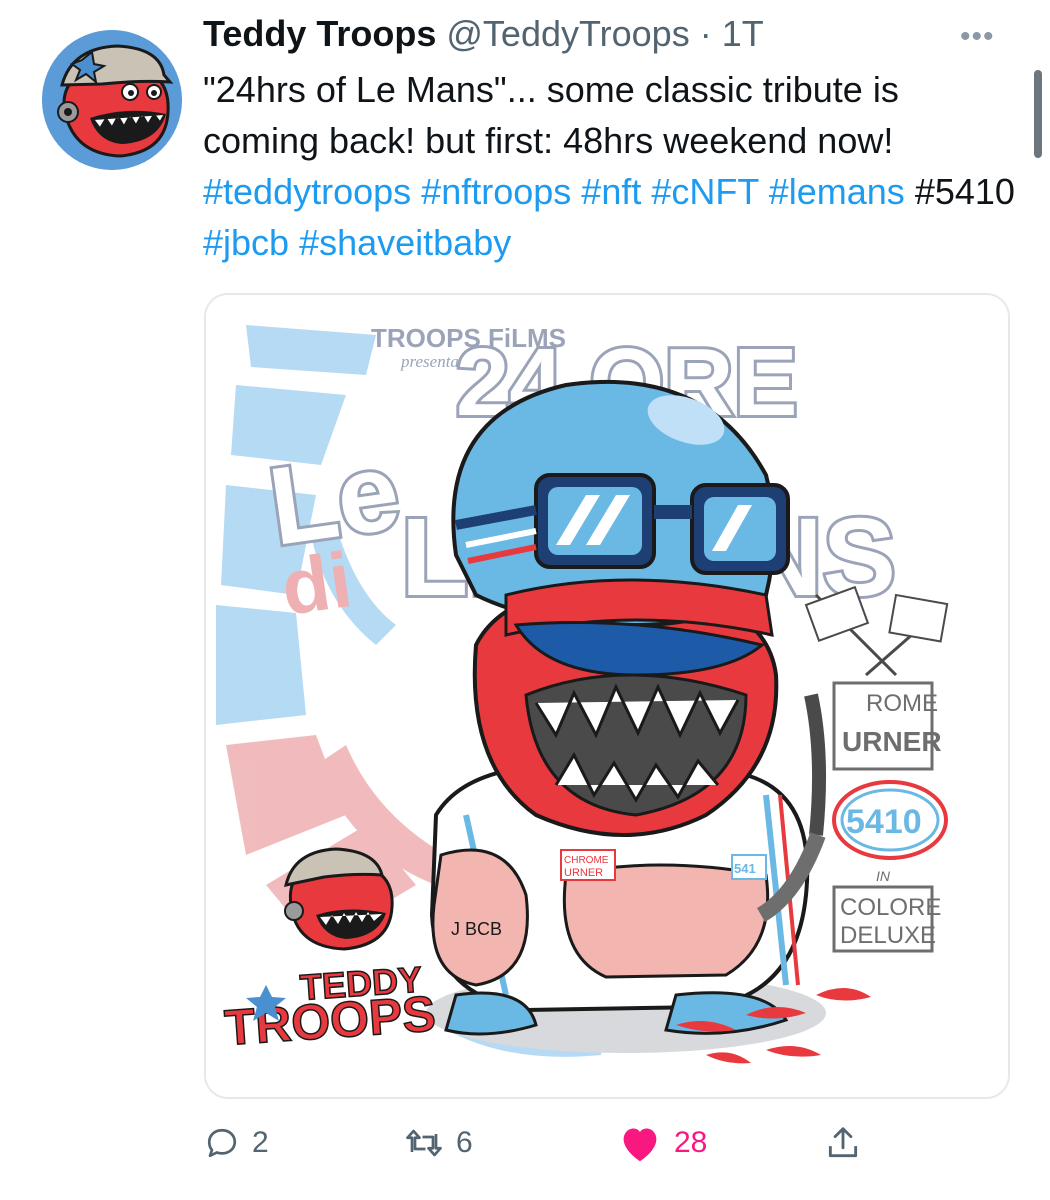 The width and height of the screenshot is (1050, 1200). I want to click on suit-number: 541, so click(745, 868).